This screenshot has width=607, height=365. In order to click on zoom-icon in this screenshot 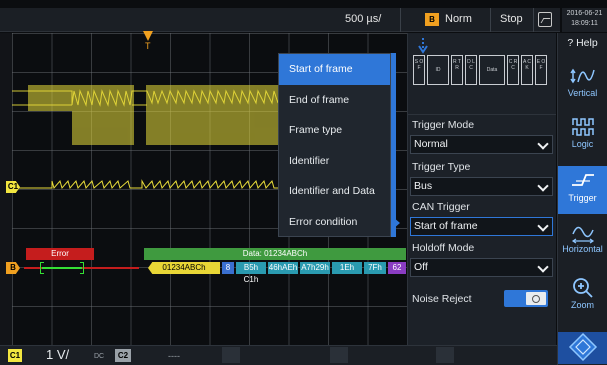, I will do `click(582, 288)`.